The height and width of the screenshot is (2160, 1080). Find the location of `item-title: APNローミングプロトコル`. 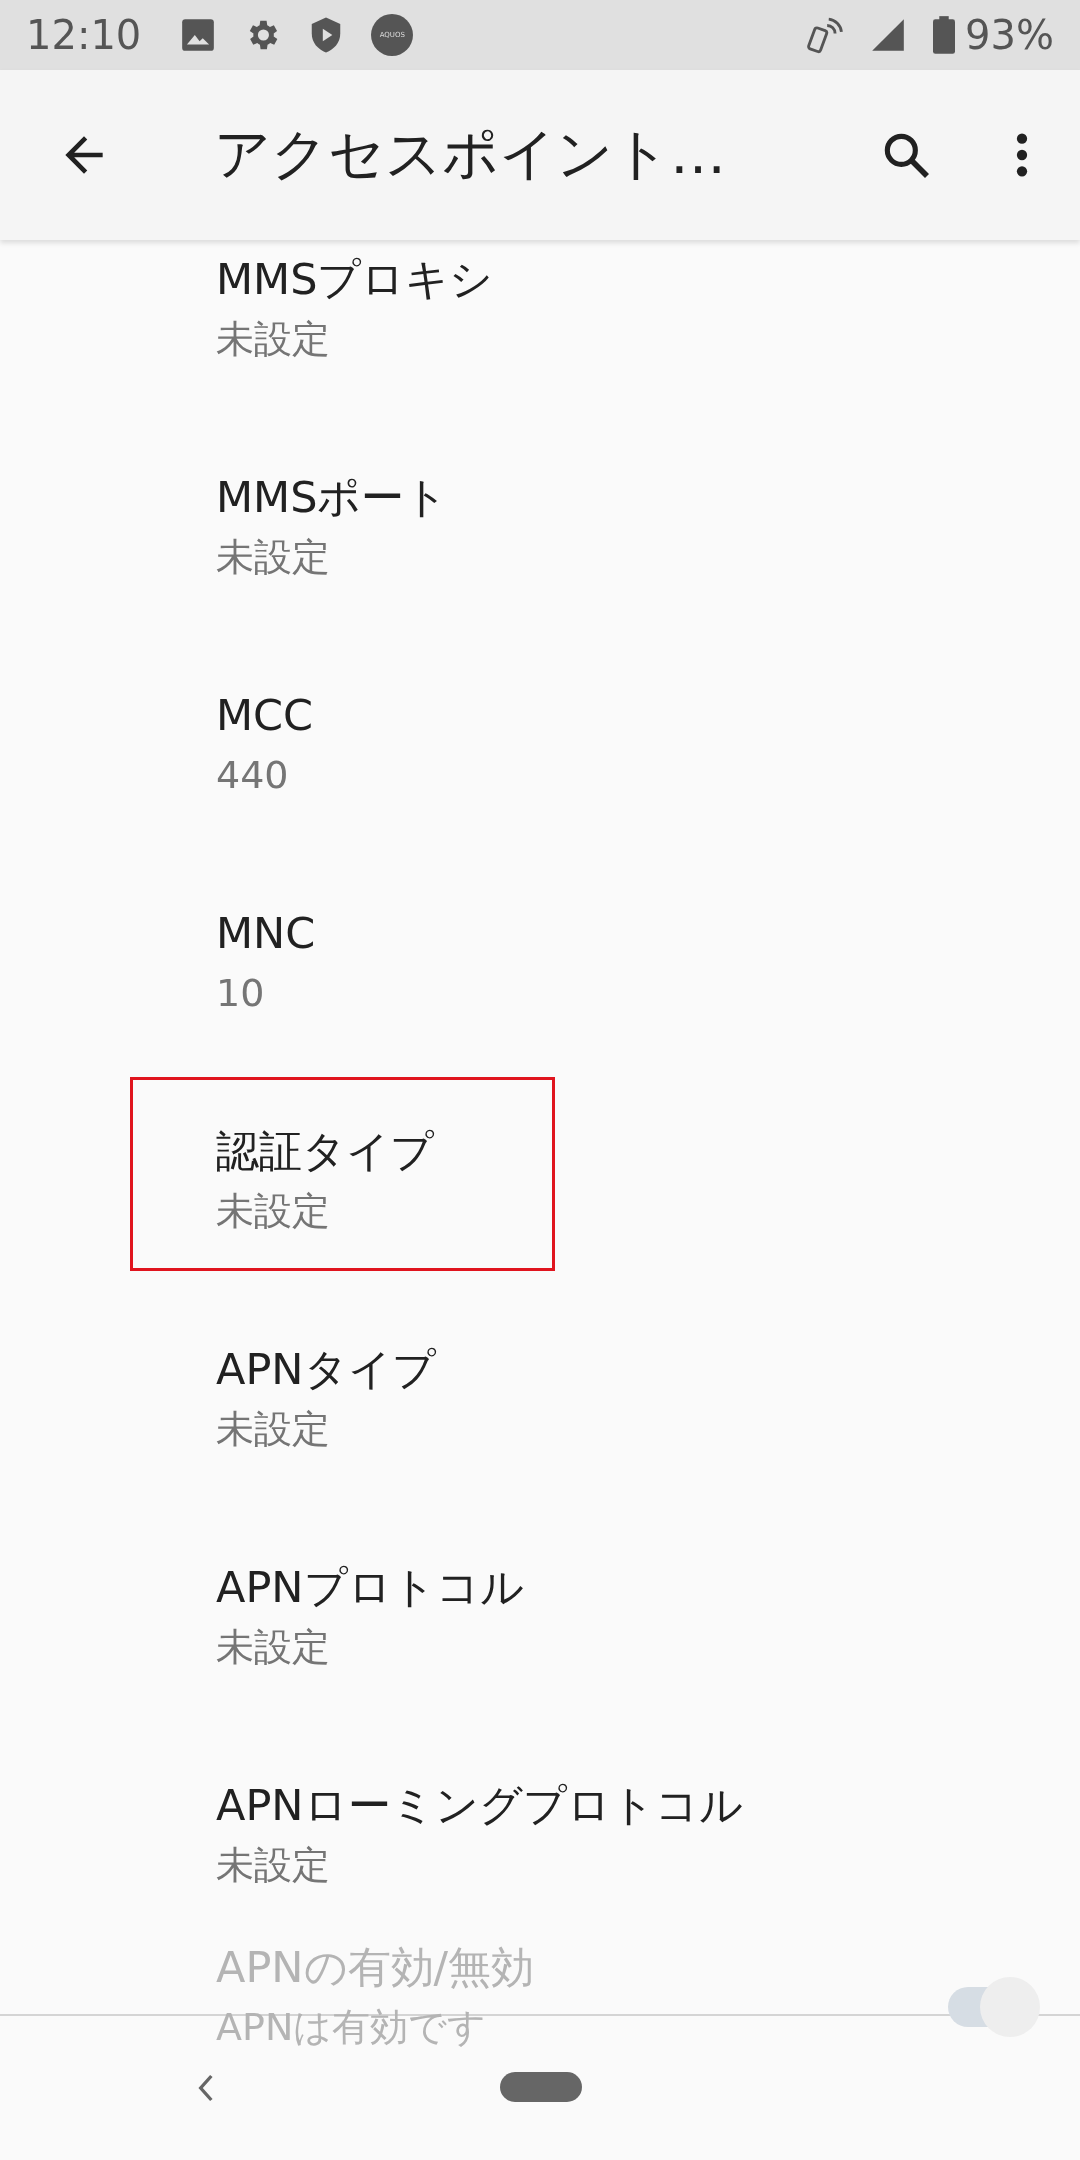

item-title: APNローミングプロトコル is located at coordinates (479, 1805).